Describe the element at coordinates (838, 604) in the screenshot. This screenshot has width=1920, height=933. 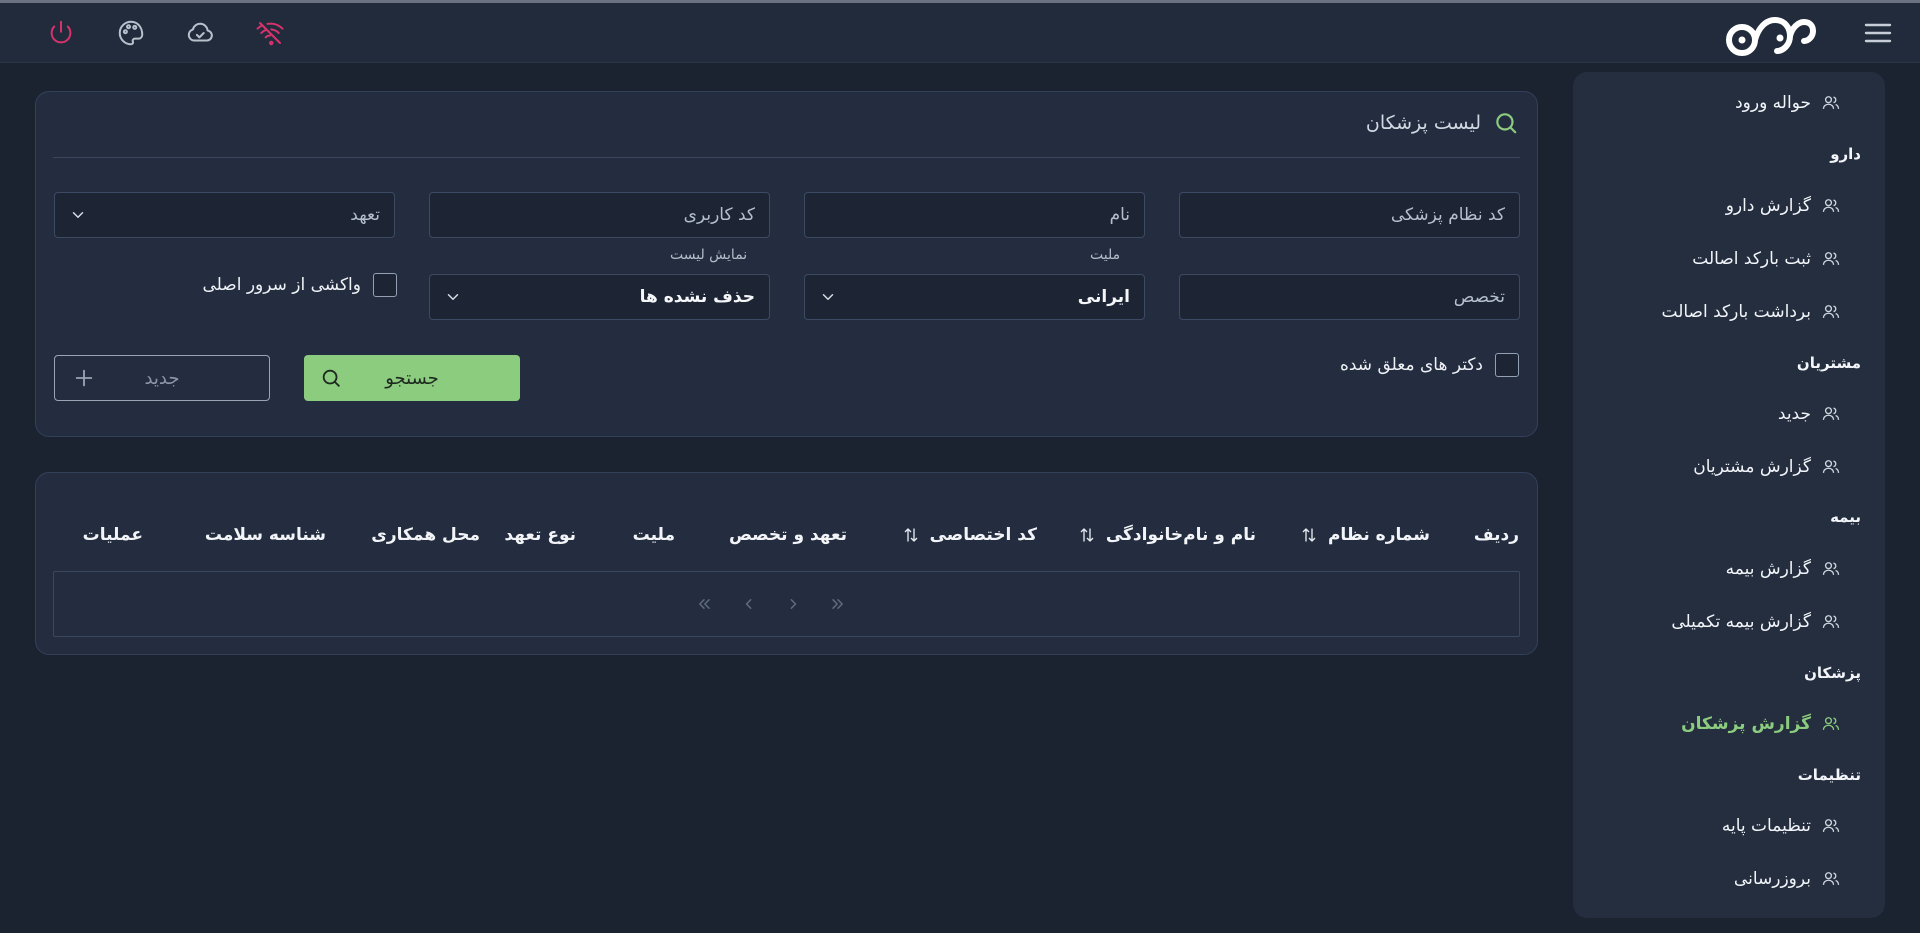
I see `last-page-icon` at that location.